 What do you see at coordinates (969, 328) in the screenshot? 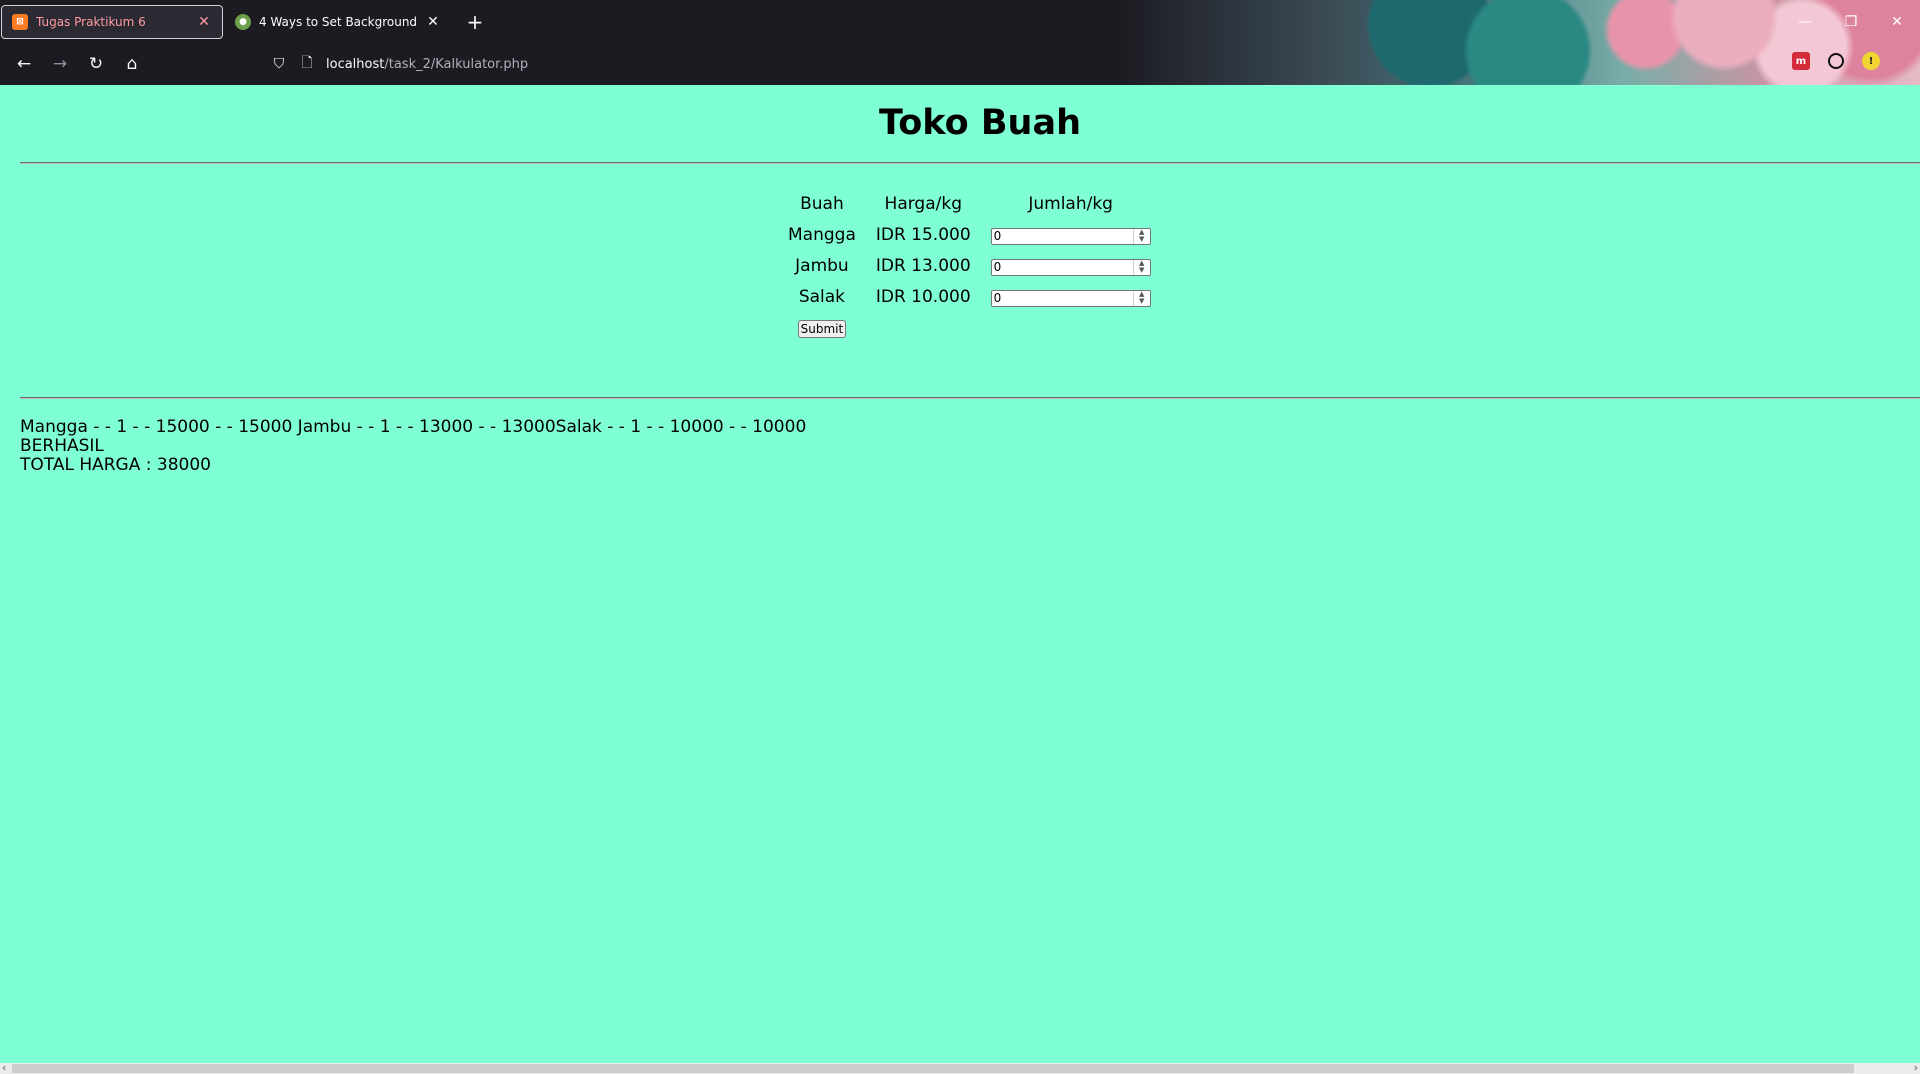
I see `submit-row: Submit` at bounding box center [969, 328].